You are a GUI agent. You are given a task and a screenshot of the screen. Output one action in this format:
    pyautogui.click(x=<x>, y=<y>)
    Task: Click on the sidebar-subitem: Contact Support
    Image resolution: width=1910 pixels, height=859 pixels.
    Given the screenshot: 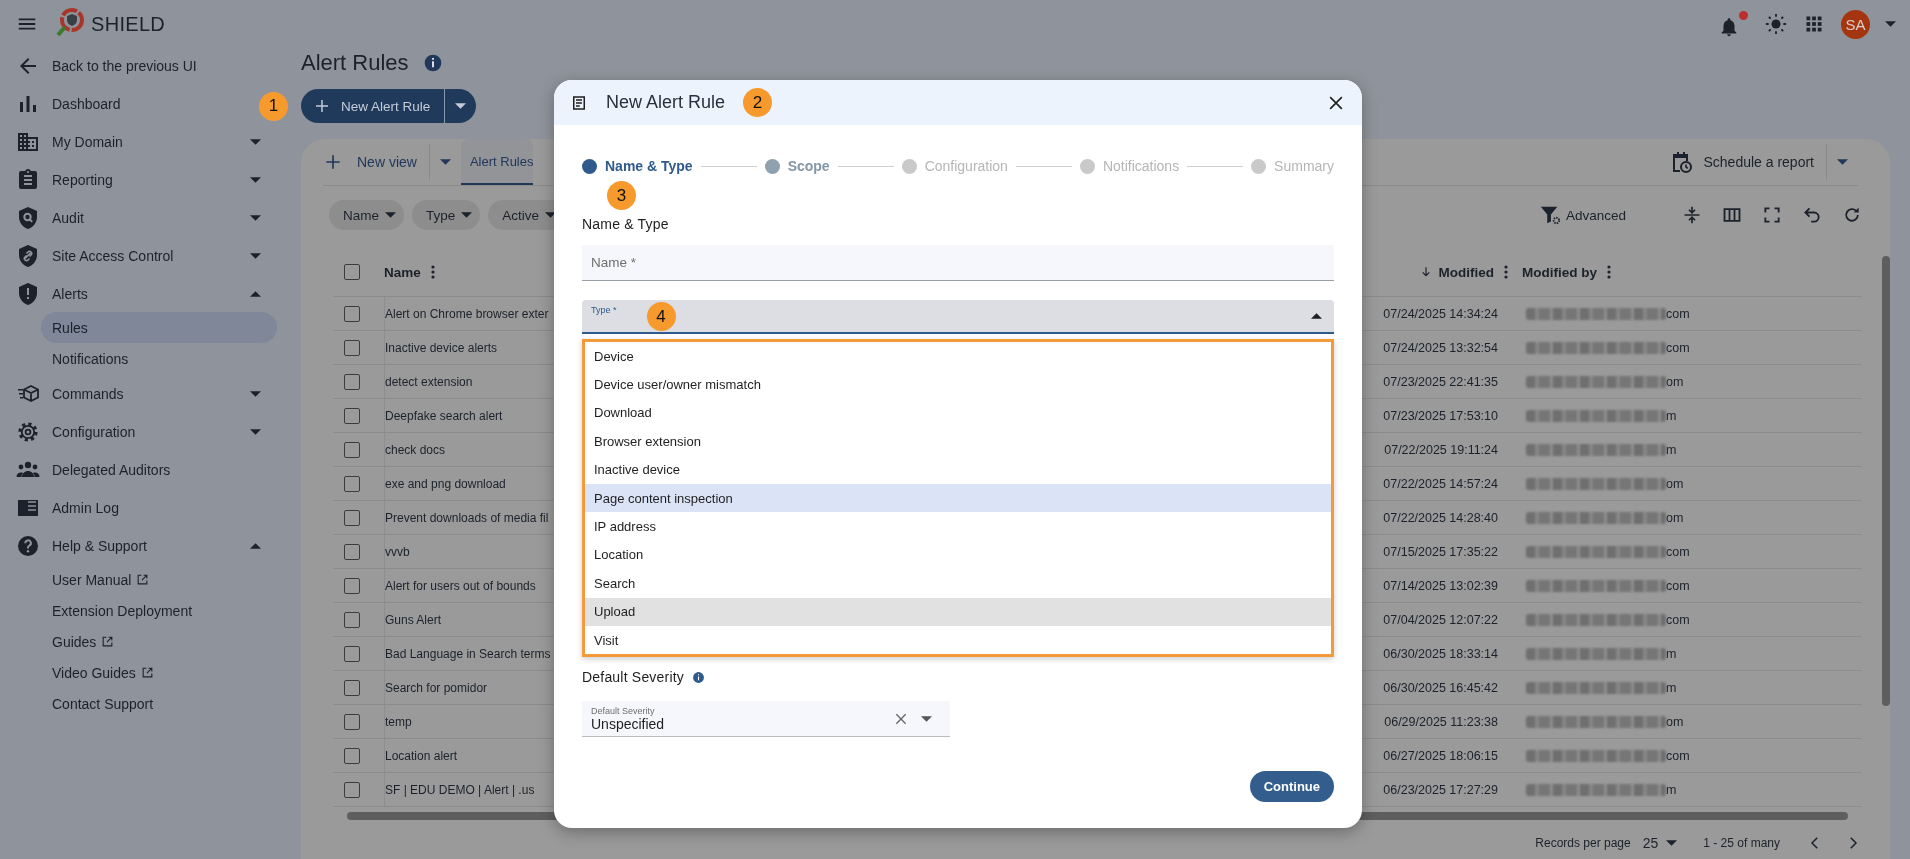 What is the action you would take?
    pyautogui.click(x=159, y=703)
    